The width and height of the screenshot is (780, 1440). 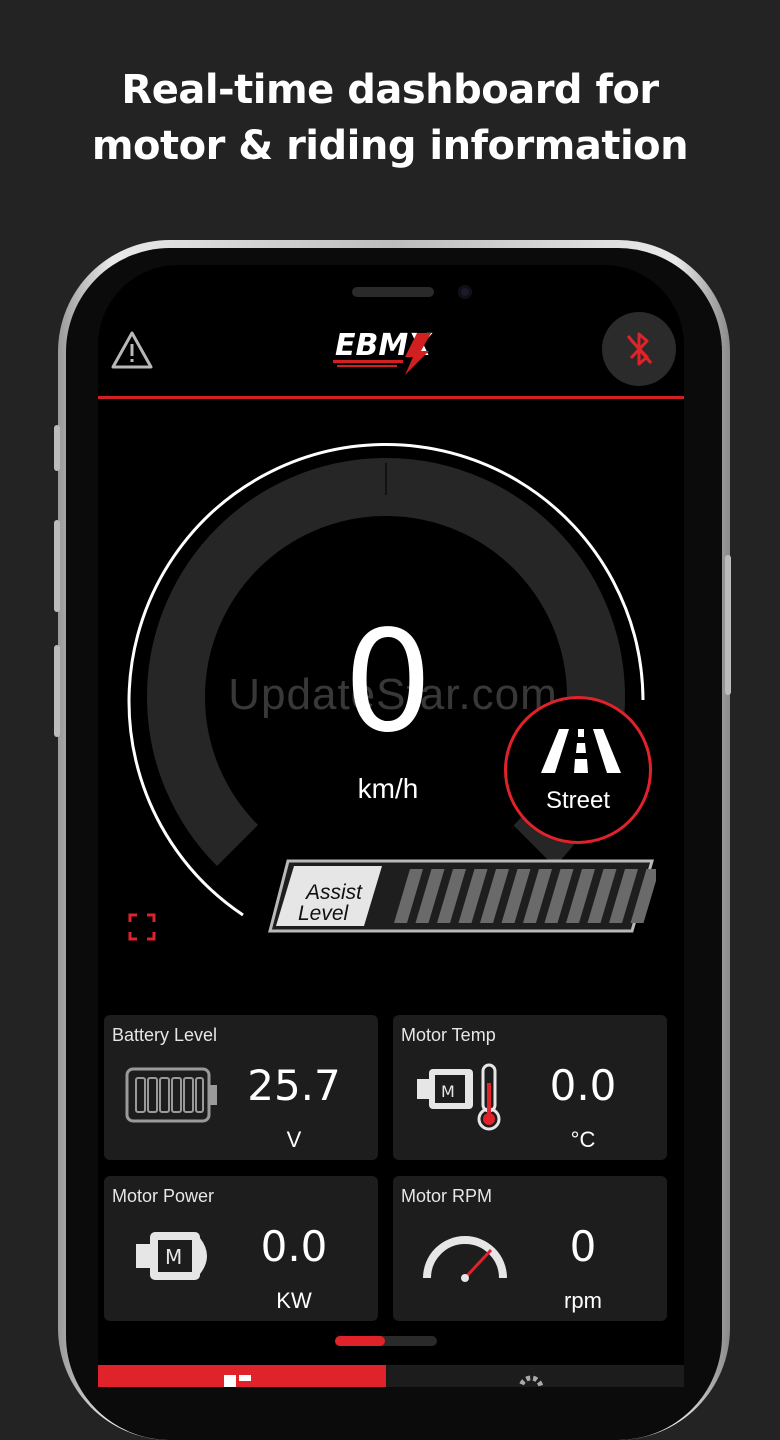 I want to click on motor-power-unit: KW, so click(x=294, y=1300).